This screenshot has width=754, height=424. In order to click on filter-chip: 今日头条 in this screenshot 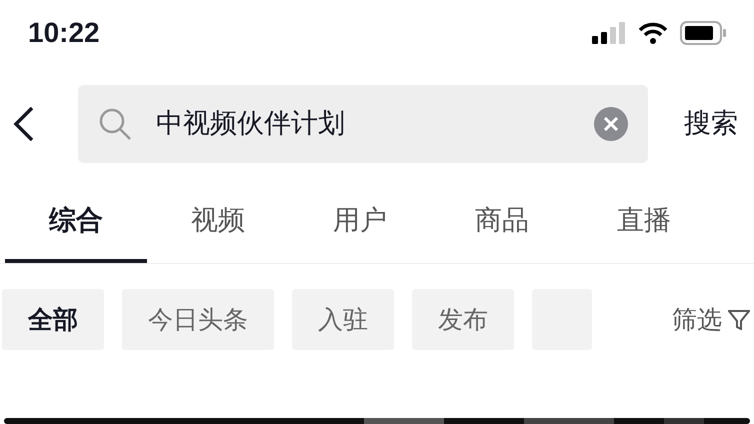, I will do `click(198, 319)`.